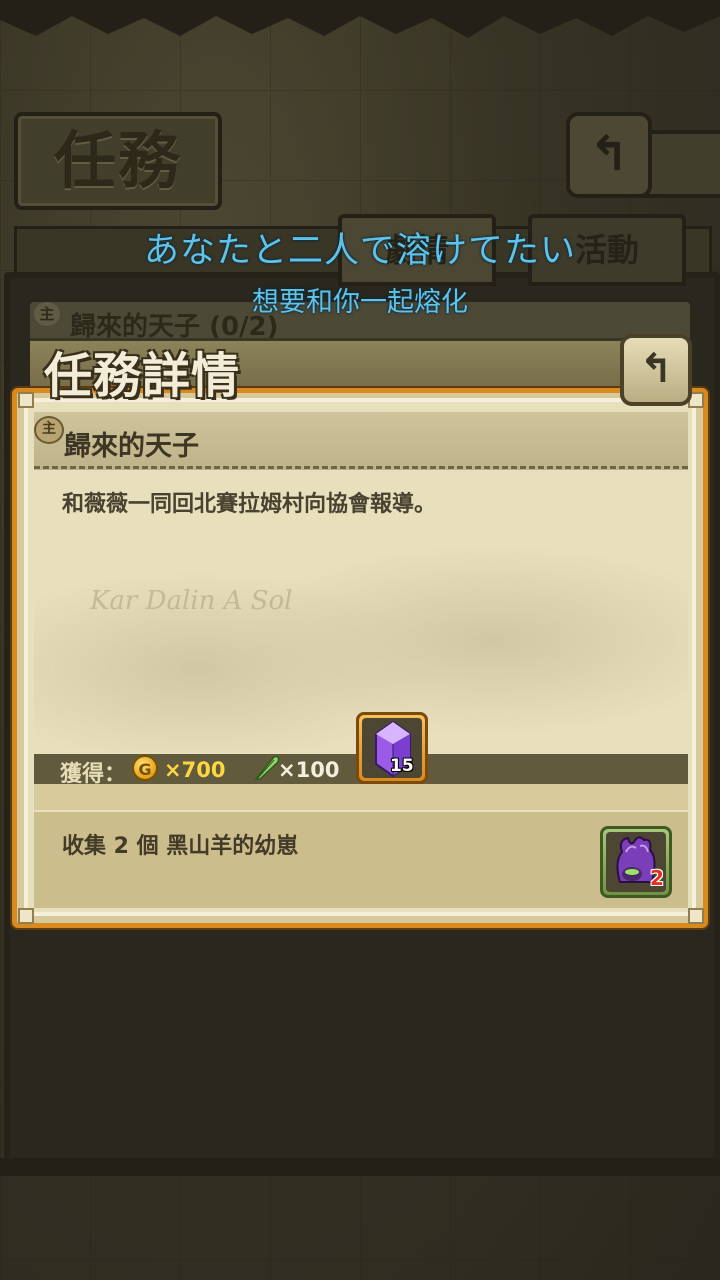 This screenshot has height=1280, width=720. Describe the element at coordinates (359, 251) in the screenshot. I see `subtitle-japanese: あなたと二人で溶けてたい` at that location.